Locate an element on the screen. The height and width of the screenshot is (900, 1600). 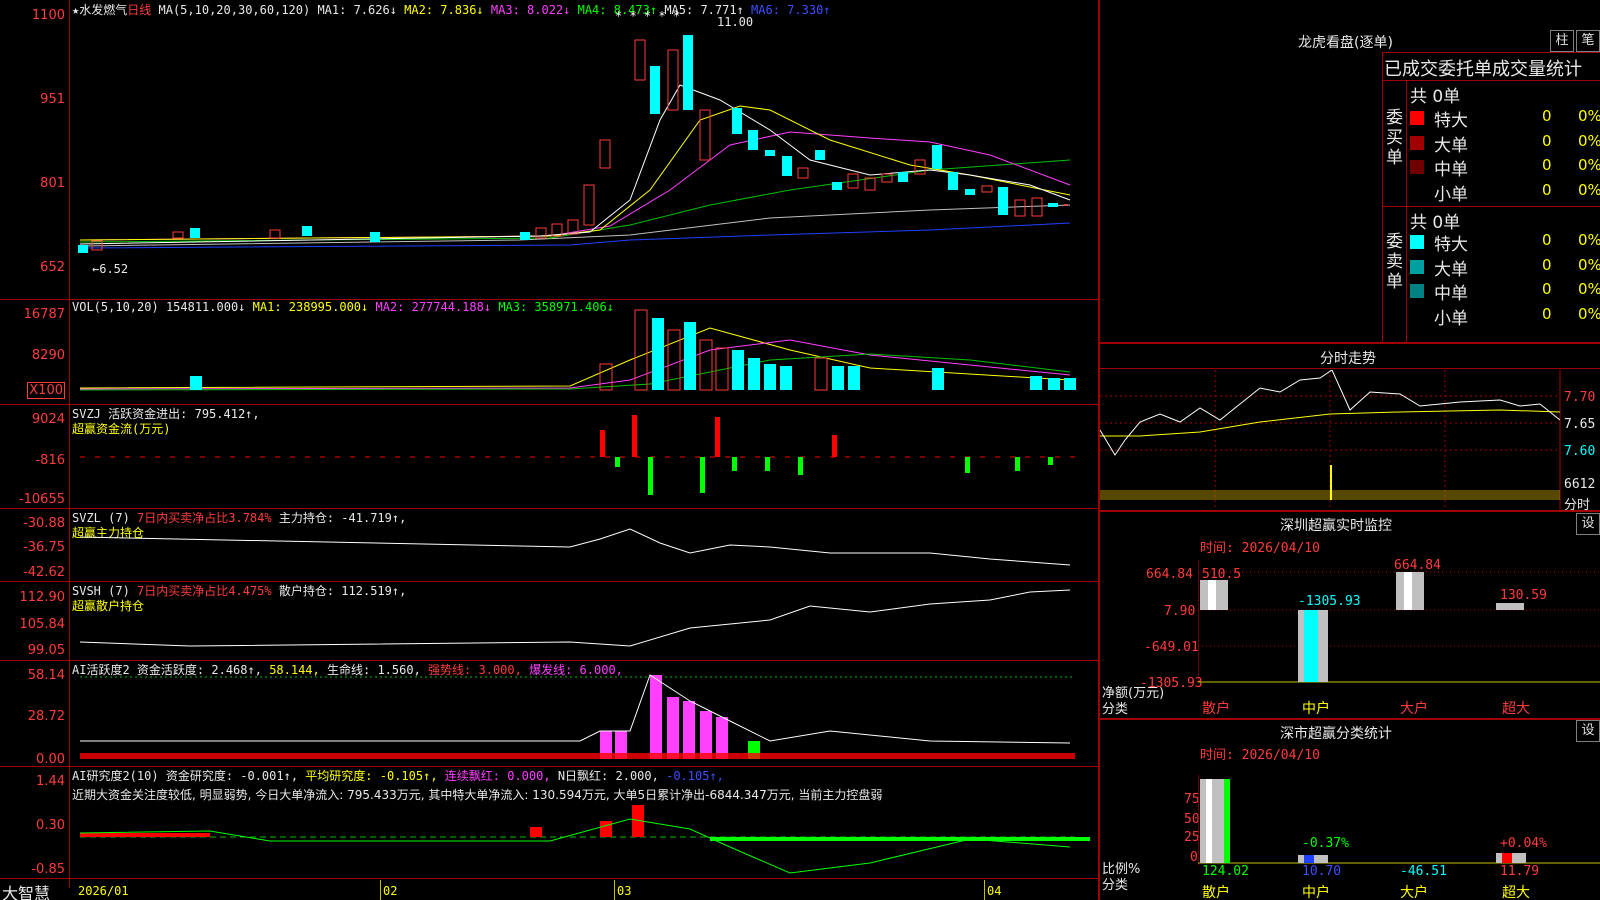
price-tick-3: 801 is located at coordinates (52, 183).